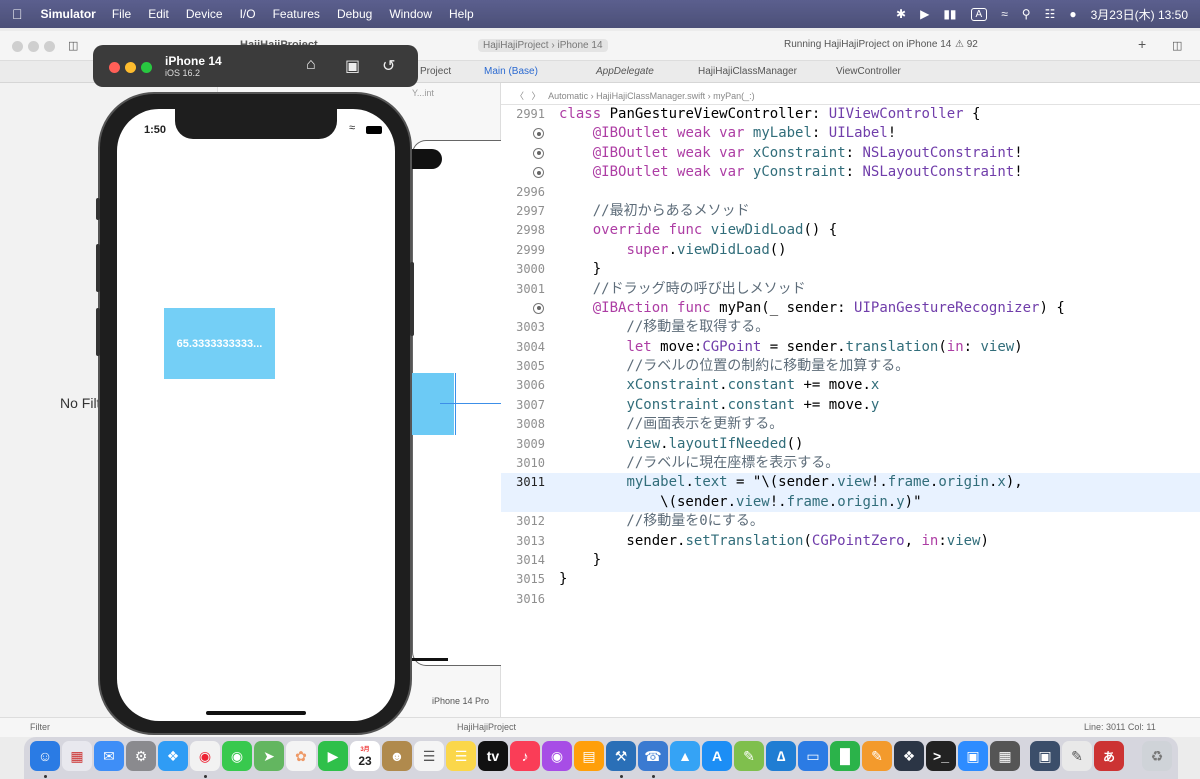 The image size is (1200, 779). What do you see at coordinates (1109, 756) in the screenshot?
I see `dictionary-icon: あ` at bounding box center [1109, 756].